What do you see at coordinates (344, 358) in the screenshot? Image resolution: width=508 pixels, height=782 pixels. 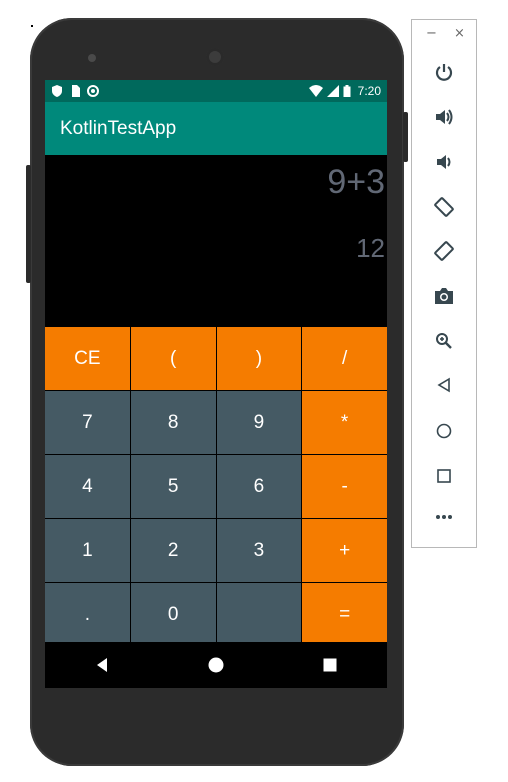 I see `key-divide: /` at bounding box center [344, 358].